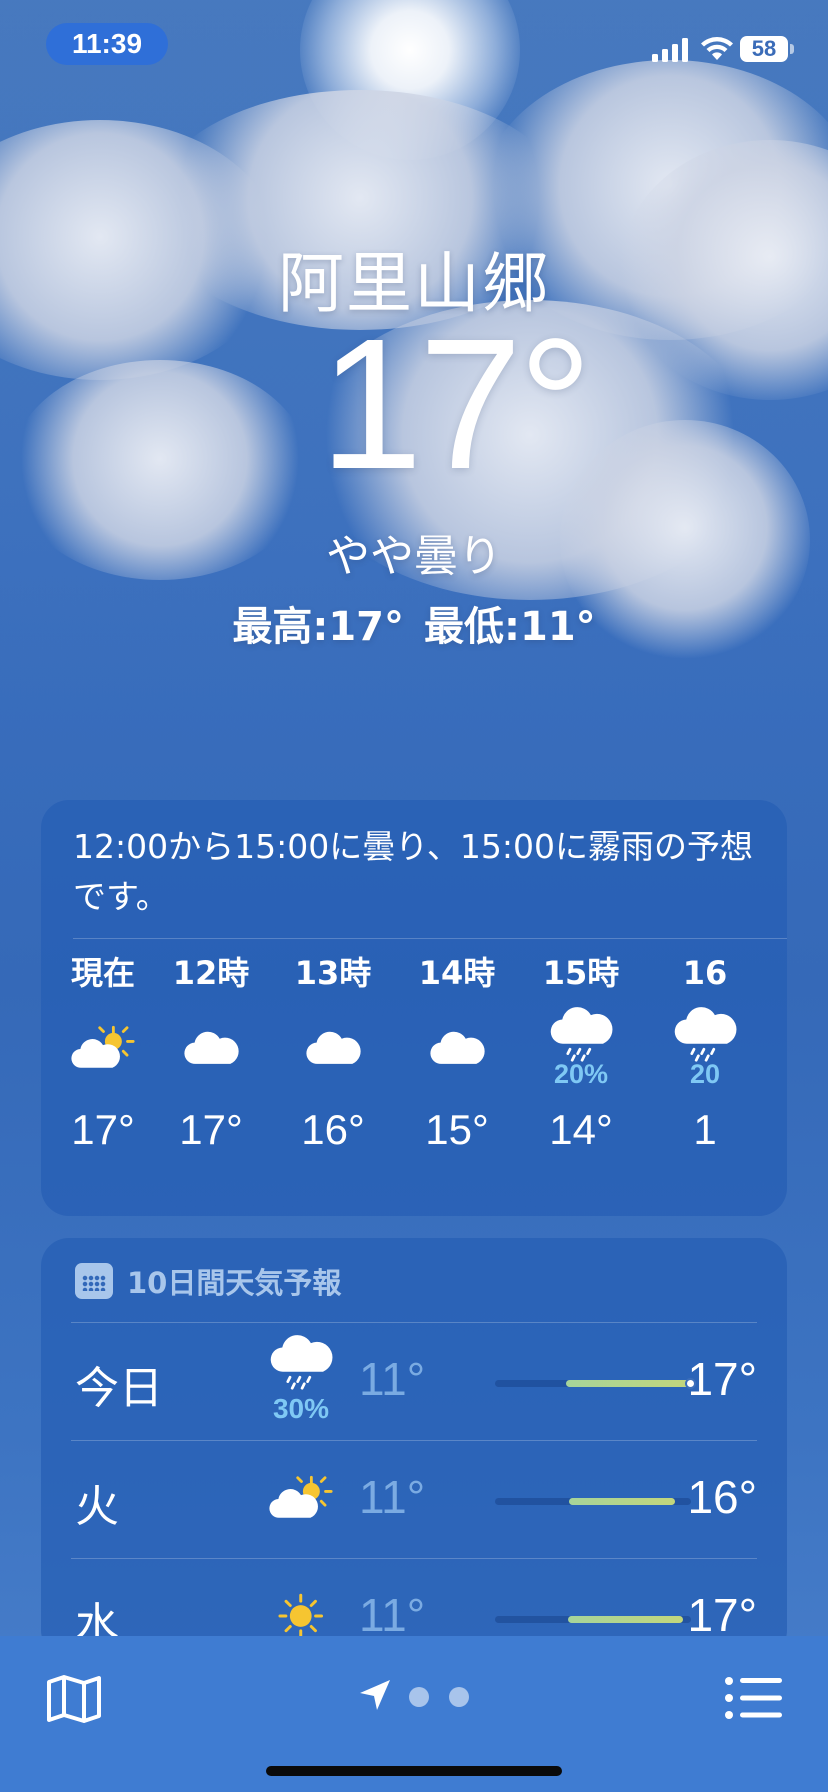 This screenshot has height=1792, width=828. What do you see at coordinates (430, 938) in the screenshot?
I see `divider` at bounding box center [430, 938].